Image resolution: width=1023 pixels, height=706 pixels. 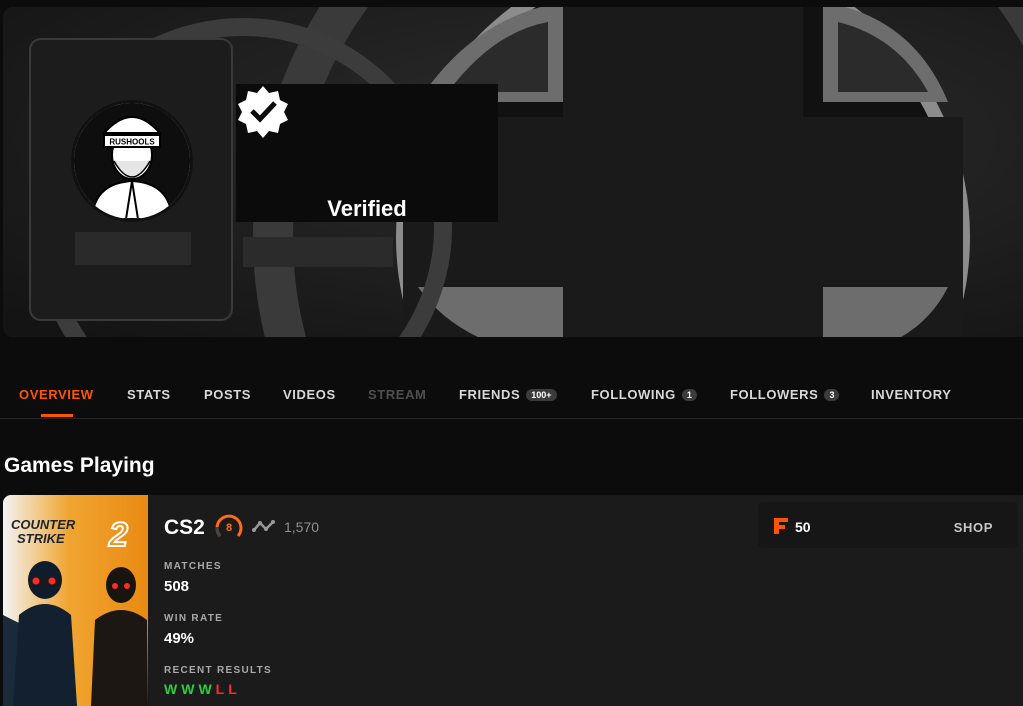 I want to click on skill-level-icon: 8, so click(x=229, y=527).